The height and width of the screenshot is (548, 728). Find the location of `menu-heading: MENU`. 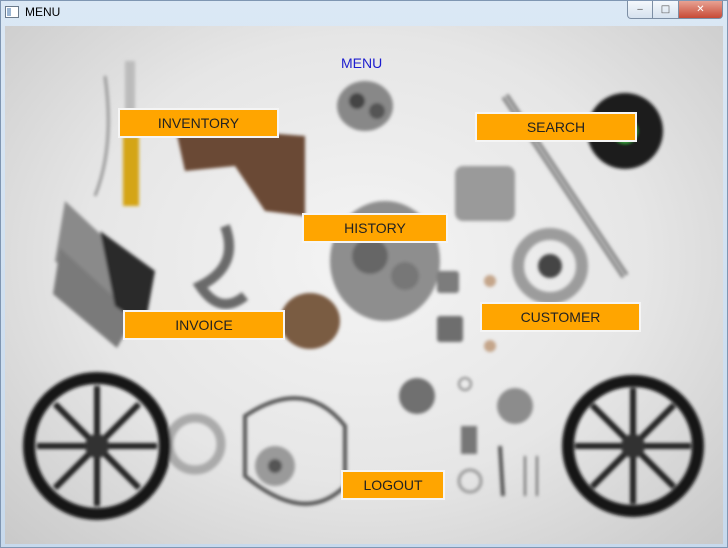

menu-heading: MENU is located at coordinates (362, 63).